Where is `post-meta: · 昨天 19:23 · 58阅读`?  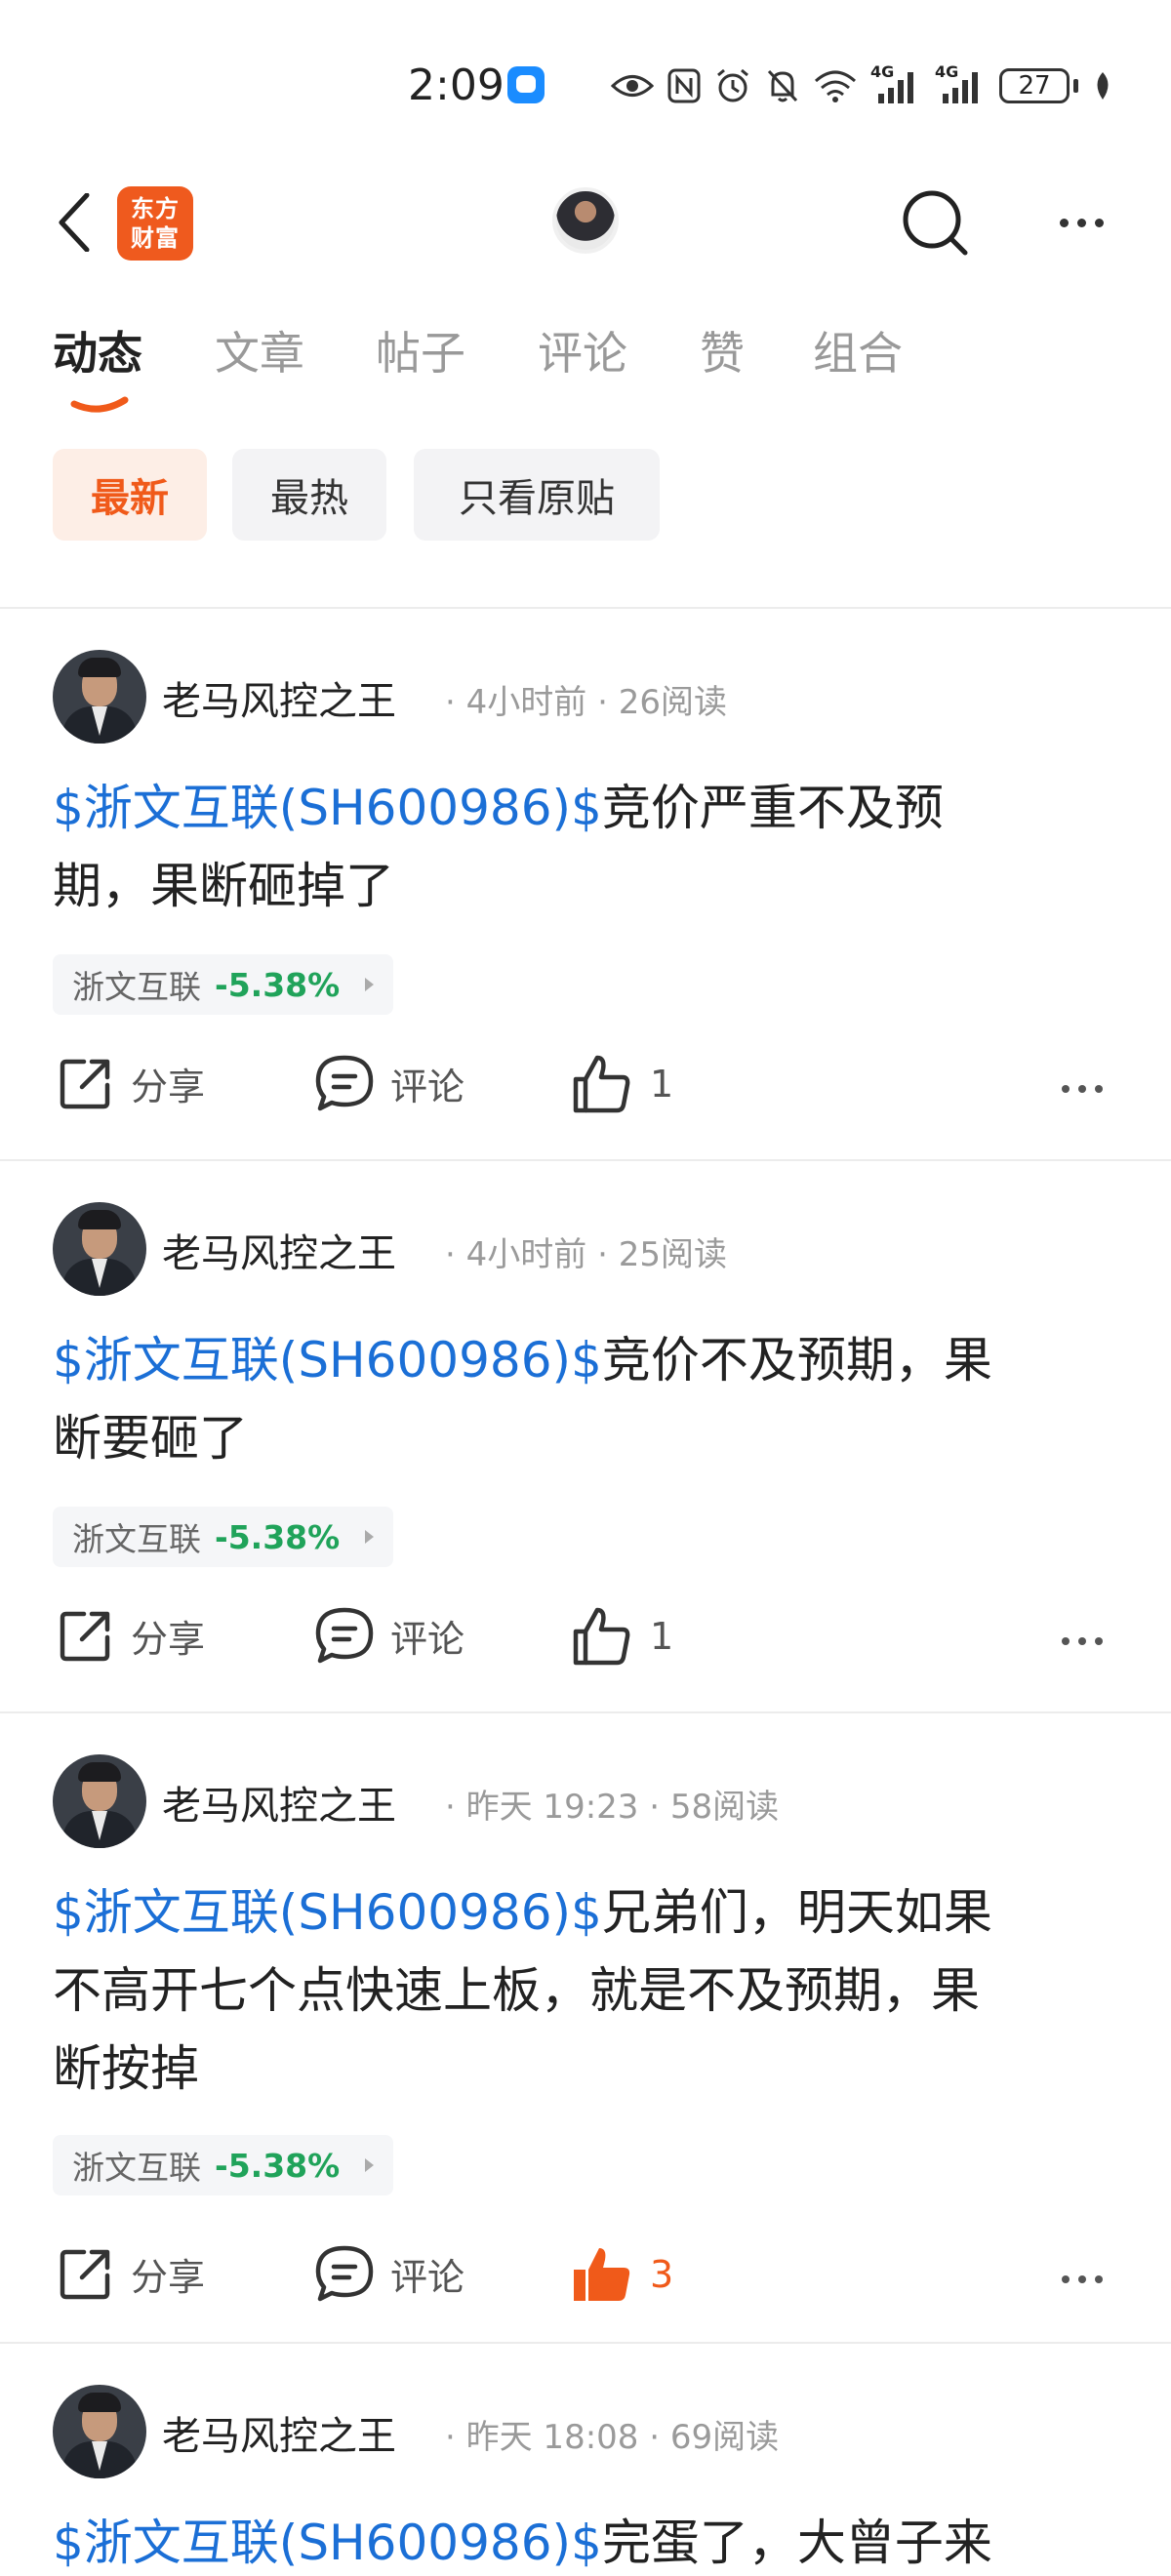 post-meta: · 昨天 19:23 · 58阅读 is located at coordinates (612, 1807).